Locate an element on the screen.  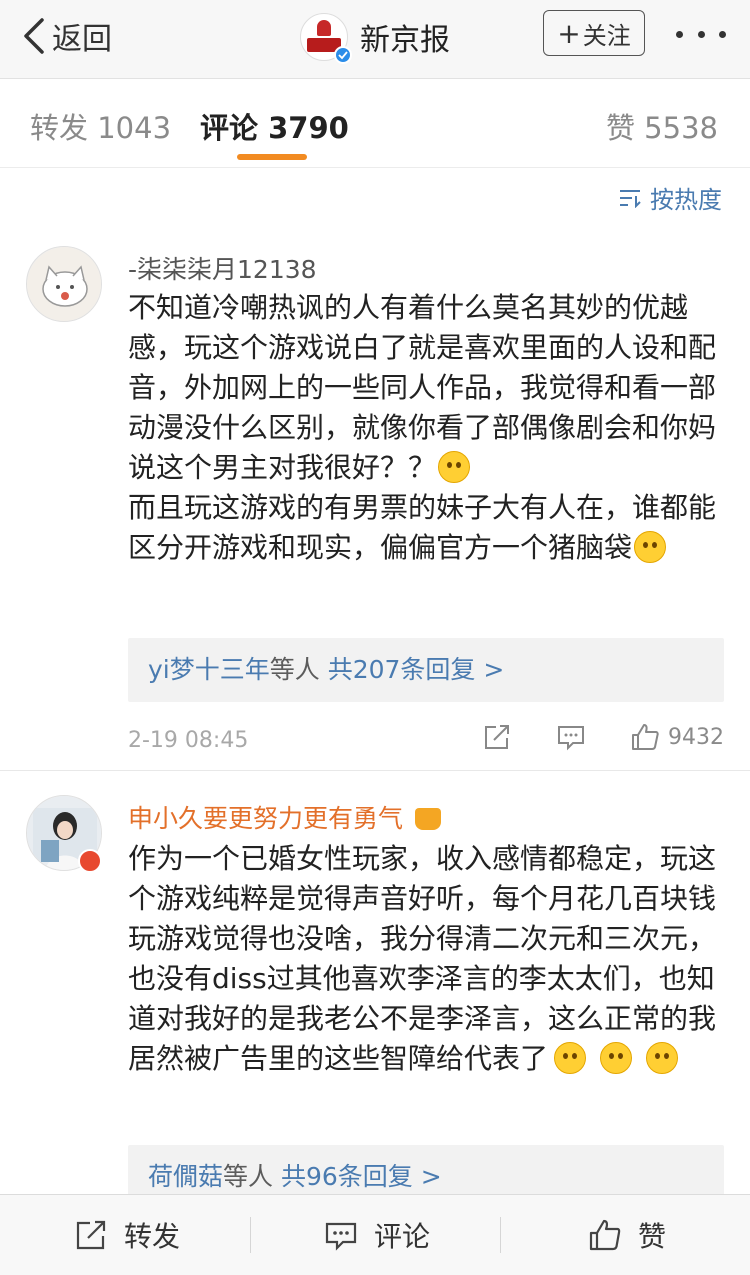
repost-label: 转发 is located at coordinates (152, 1236).